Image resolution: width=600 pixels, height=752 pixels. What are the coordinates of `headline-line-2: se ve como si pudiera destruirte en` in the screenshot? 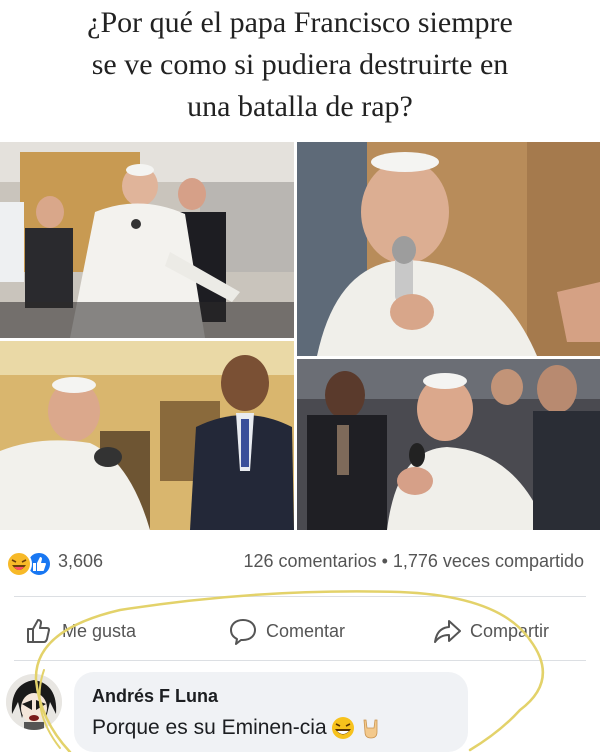 It's located at (300, 64).